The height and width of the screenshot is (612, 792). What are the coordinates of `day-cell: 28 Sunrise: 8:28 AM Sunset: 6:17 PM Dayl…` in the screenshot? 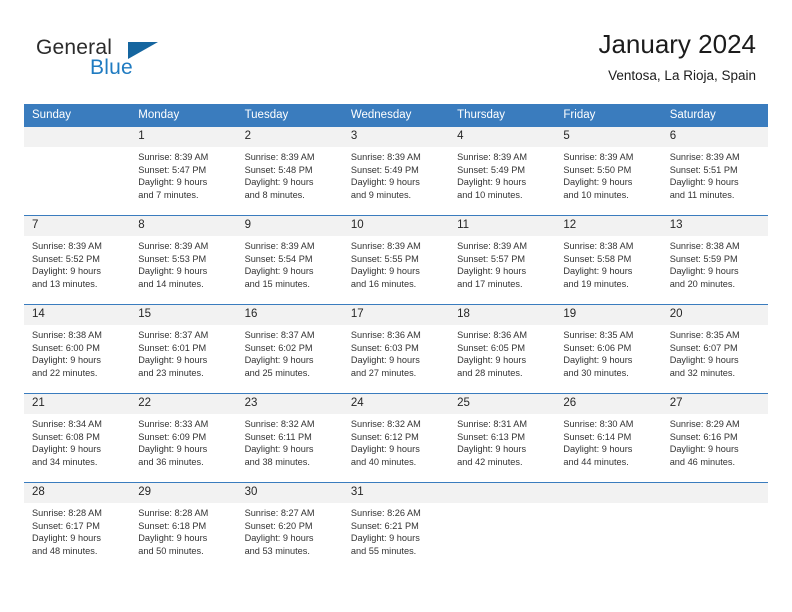 It's located at (77, 527).